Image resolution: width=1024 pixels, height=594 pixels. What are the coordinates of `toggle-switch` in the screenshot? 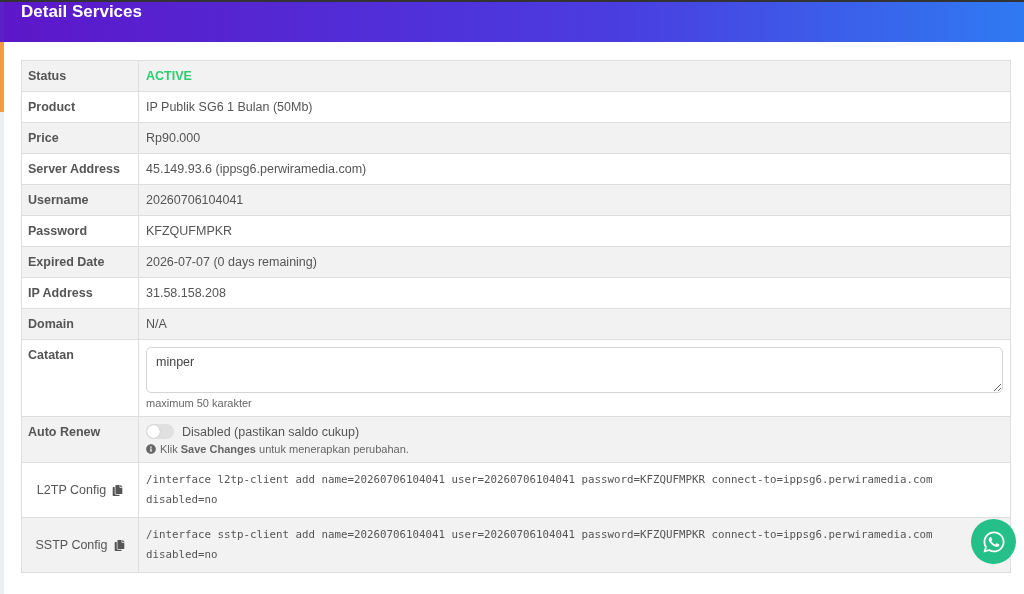 It's located at (160, 431).